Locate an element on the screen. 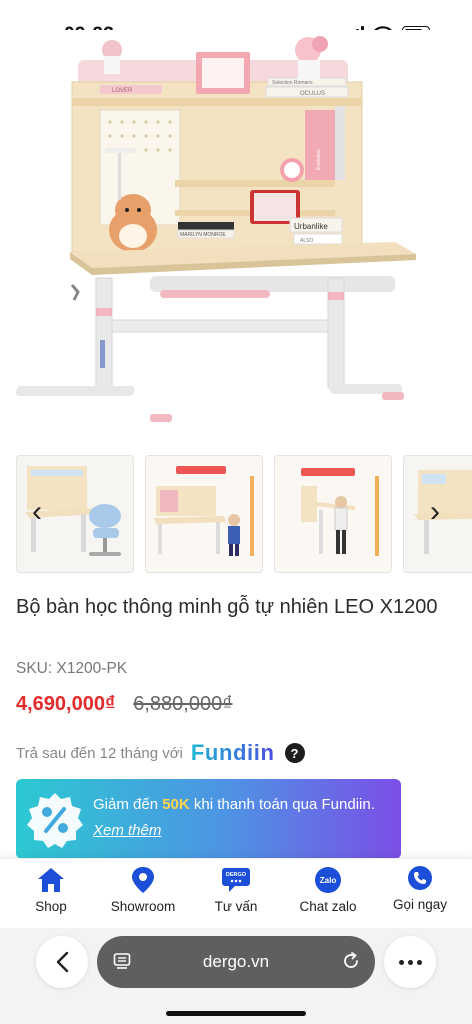  address-bar: dergo.vn is located at coordinates (236, 962).